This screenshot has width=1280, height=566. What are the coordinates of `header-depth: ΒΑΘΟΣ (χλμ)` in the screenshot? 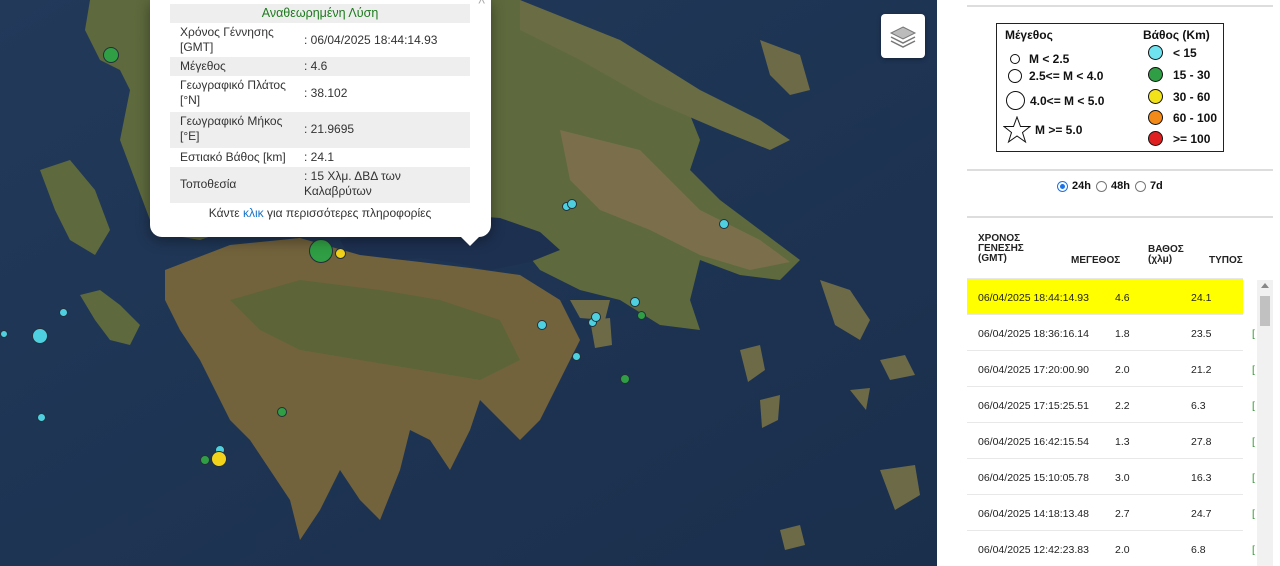 It's located at (1168, 255).